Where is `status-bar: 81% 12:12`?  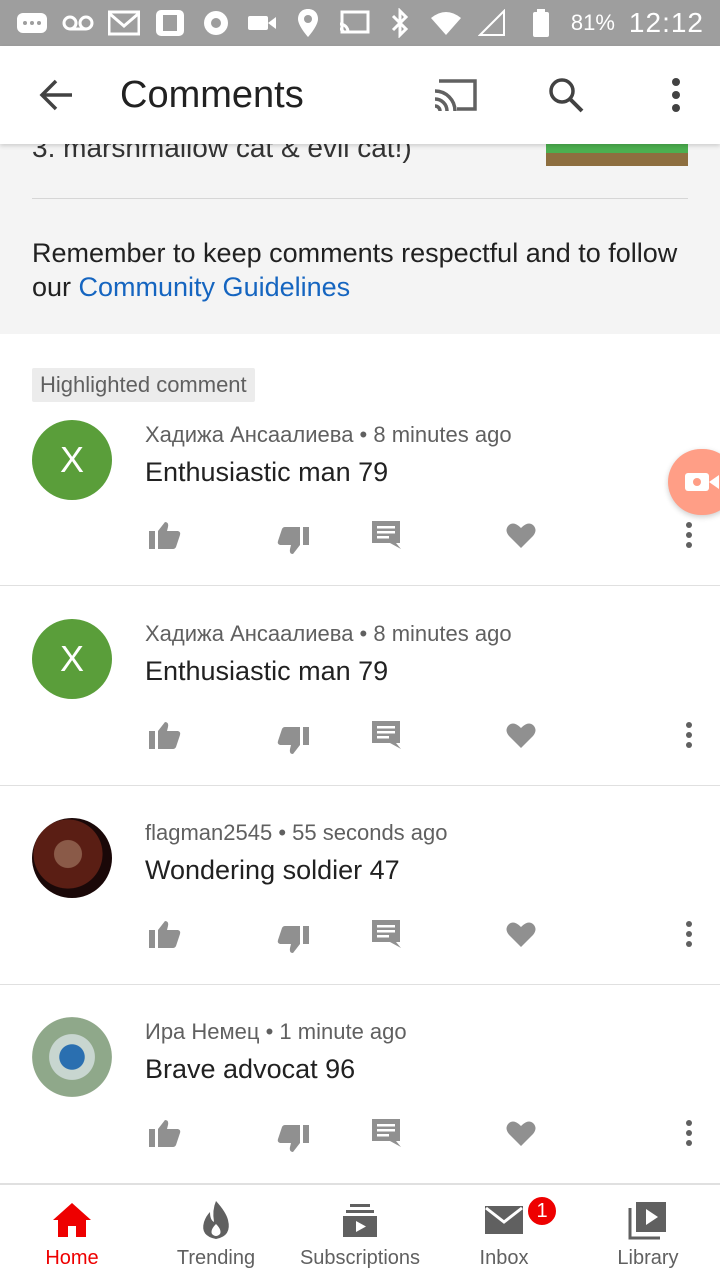
status-bar: 81% 12:12 is located at coordinates (360, 23).